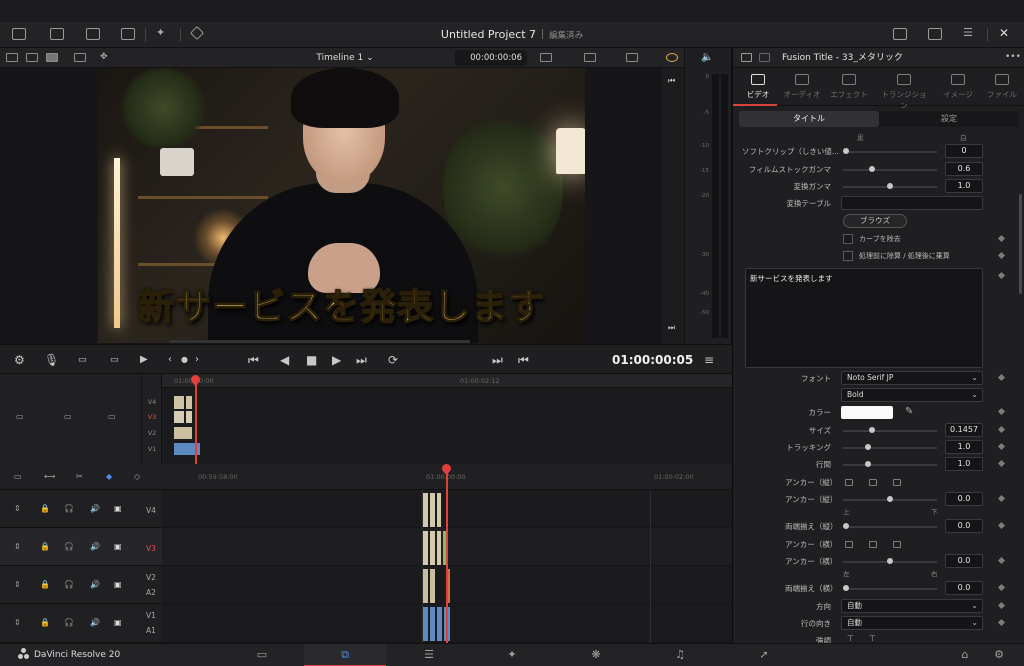 The height and width of the screenshot is (666, 1024). What do you see at coordinates (849, 544) in the screenshot?
I see `anchor-left-button` at bounding box center [849, 544].